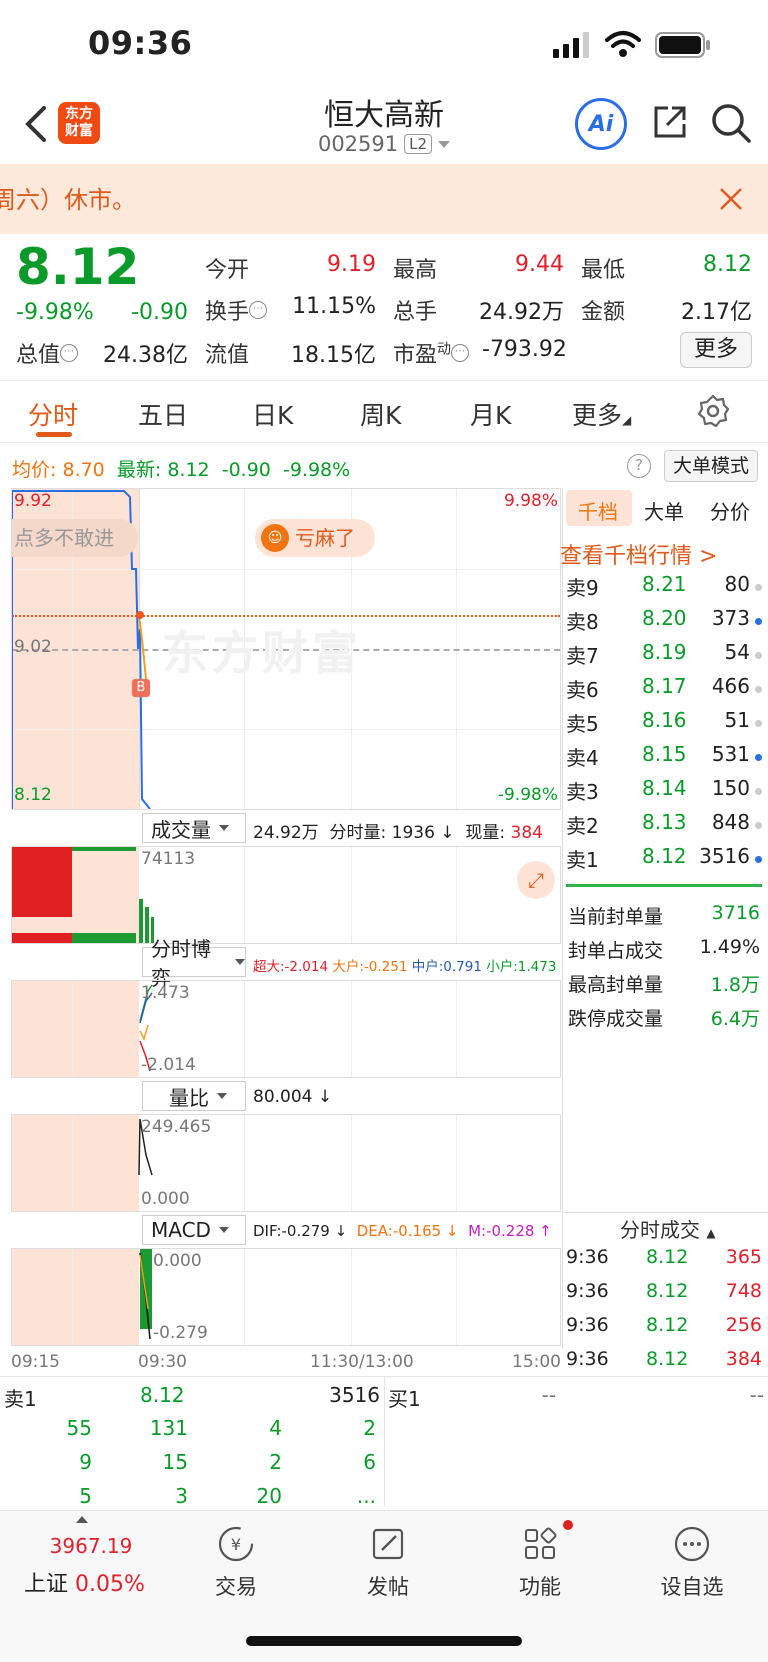 The height and width of the screenshot is (1662, 768). What do you see at coordinates (664, 588) in the screenshot?
I see `ask-level-row: 卖9 8.21 80` at bounding box center [664, 588].